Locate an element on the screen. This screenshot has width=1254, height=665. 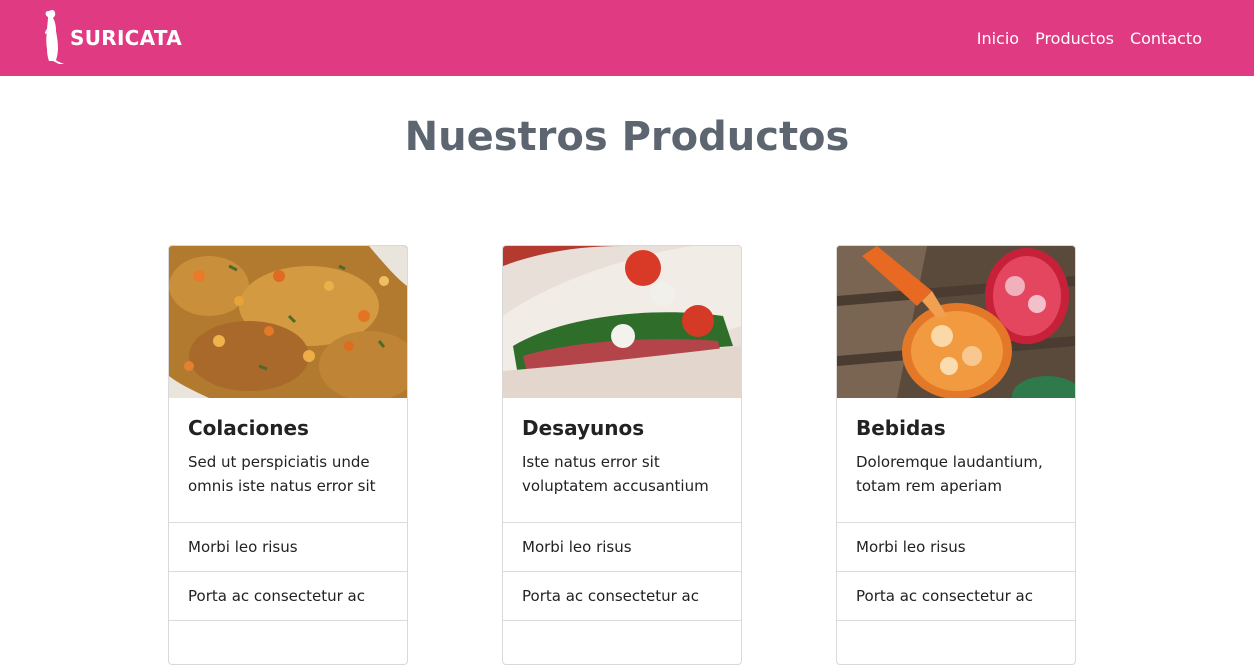
nav-link-contacto: Contacto is located at coordinates (1166, 38).